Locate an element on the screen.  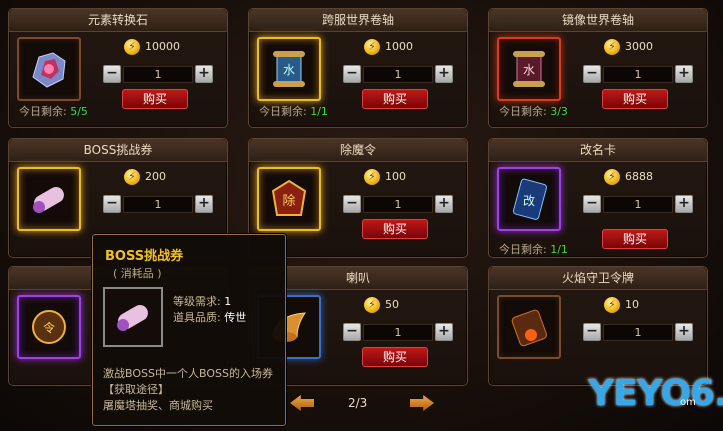
demon-token-icon: 除 is located at coordinates (289, 197).